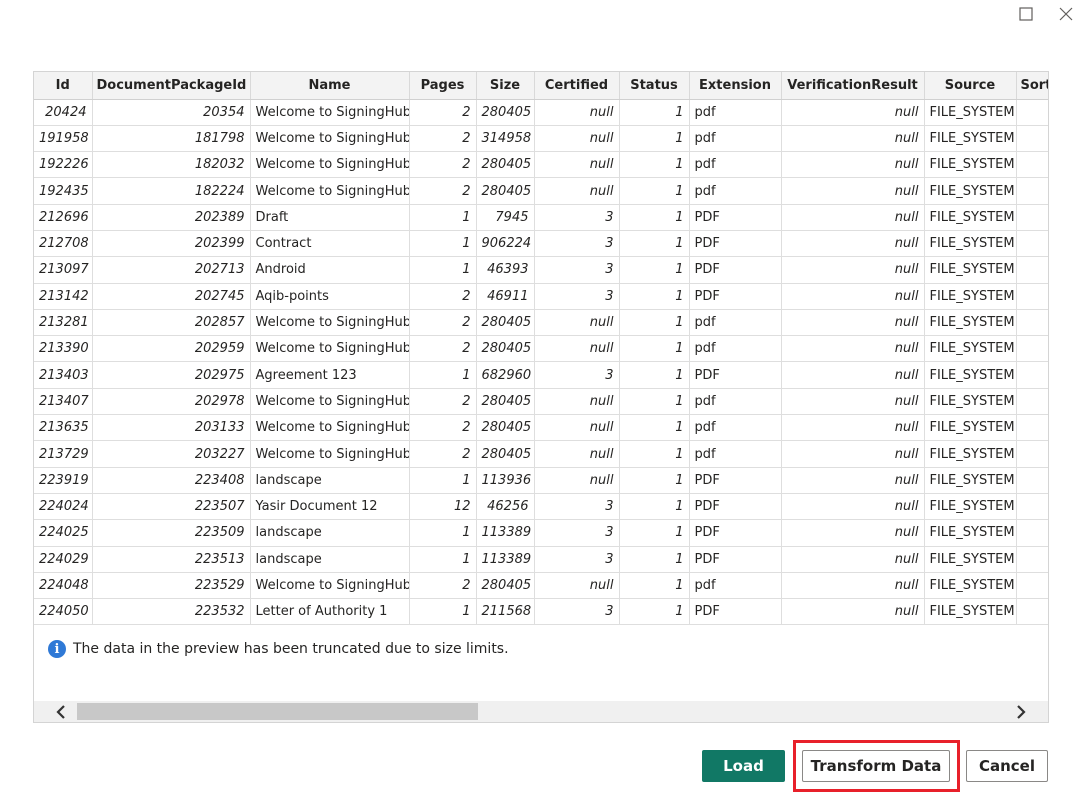 This screenshot has height=809, width=1080. I want to click on table-cell: 223509, so click(171, 533).